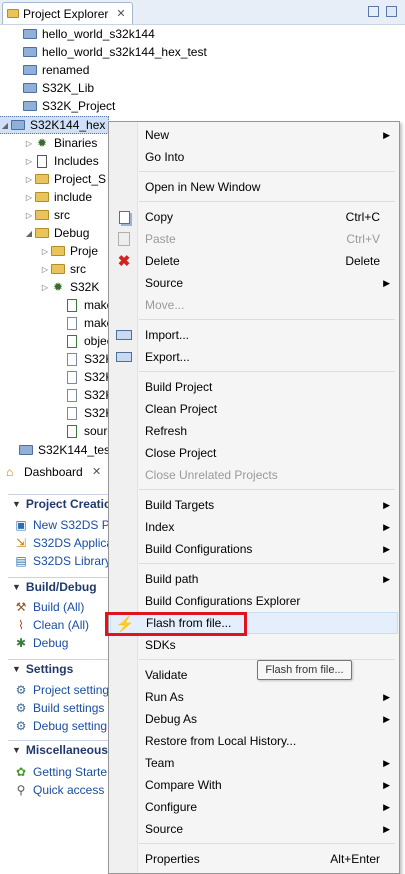 This screenshot has width=405, height=874. I want to click on menu-item-build-configurations-explorer: Build Configurations Explorer, so click(254, 601).